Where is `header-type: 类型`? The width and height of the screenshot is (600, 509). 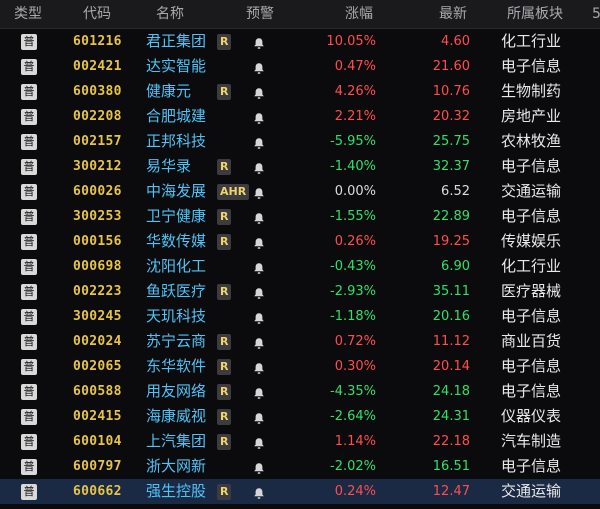 header-type: 类型 is located at coordinates (28, 14).